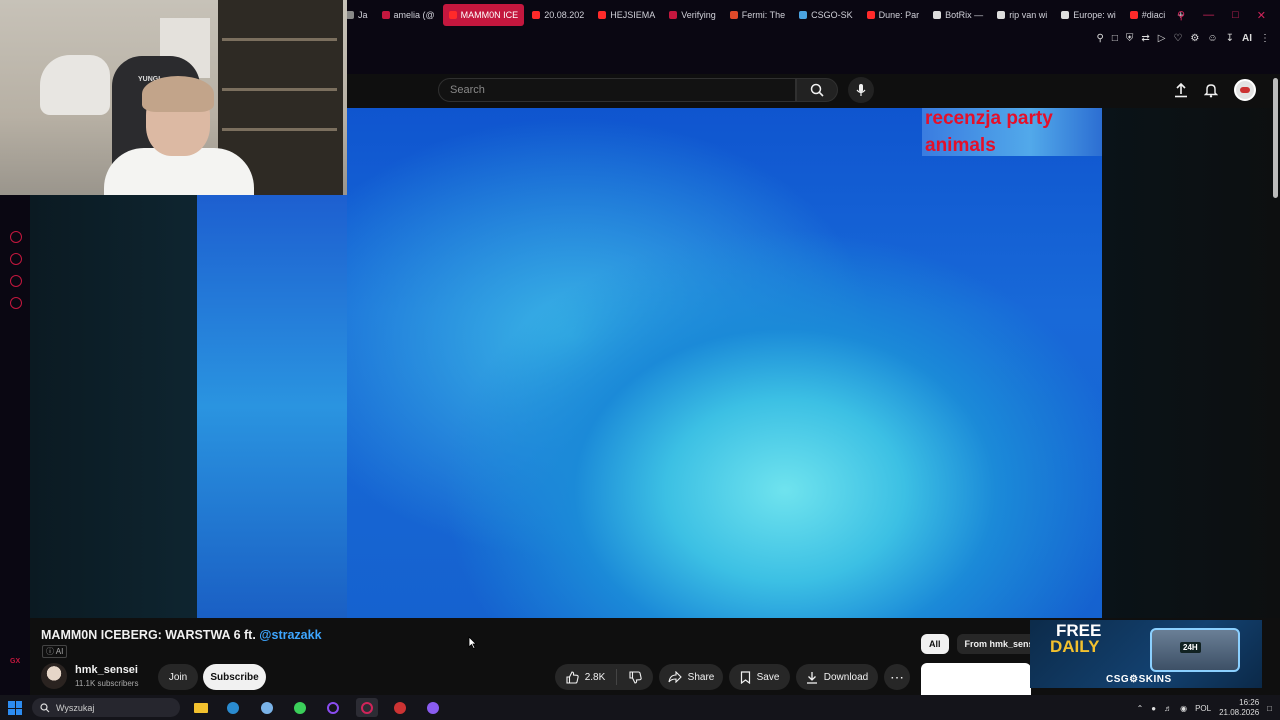  I want to click on system-tray: ⌃ ● ♬ ◉ POL 16:26 21.08.2026 □, so click(1204, 708).